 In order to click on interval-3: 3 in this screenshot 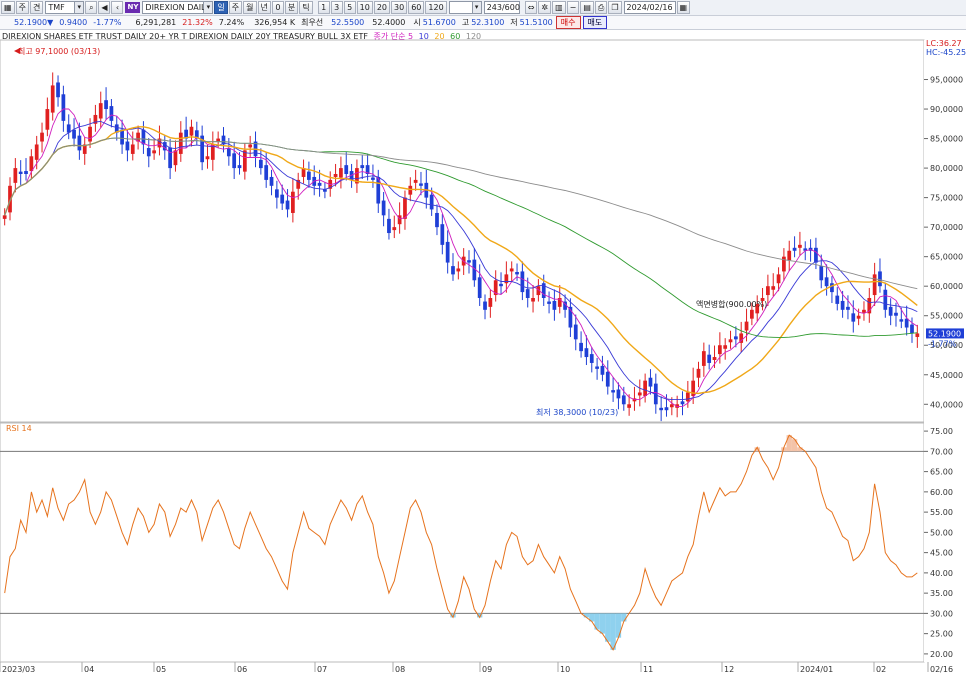, I will do `click(336, 7)`.